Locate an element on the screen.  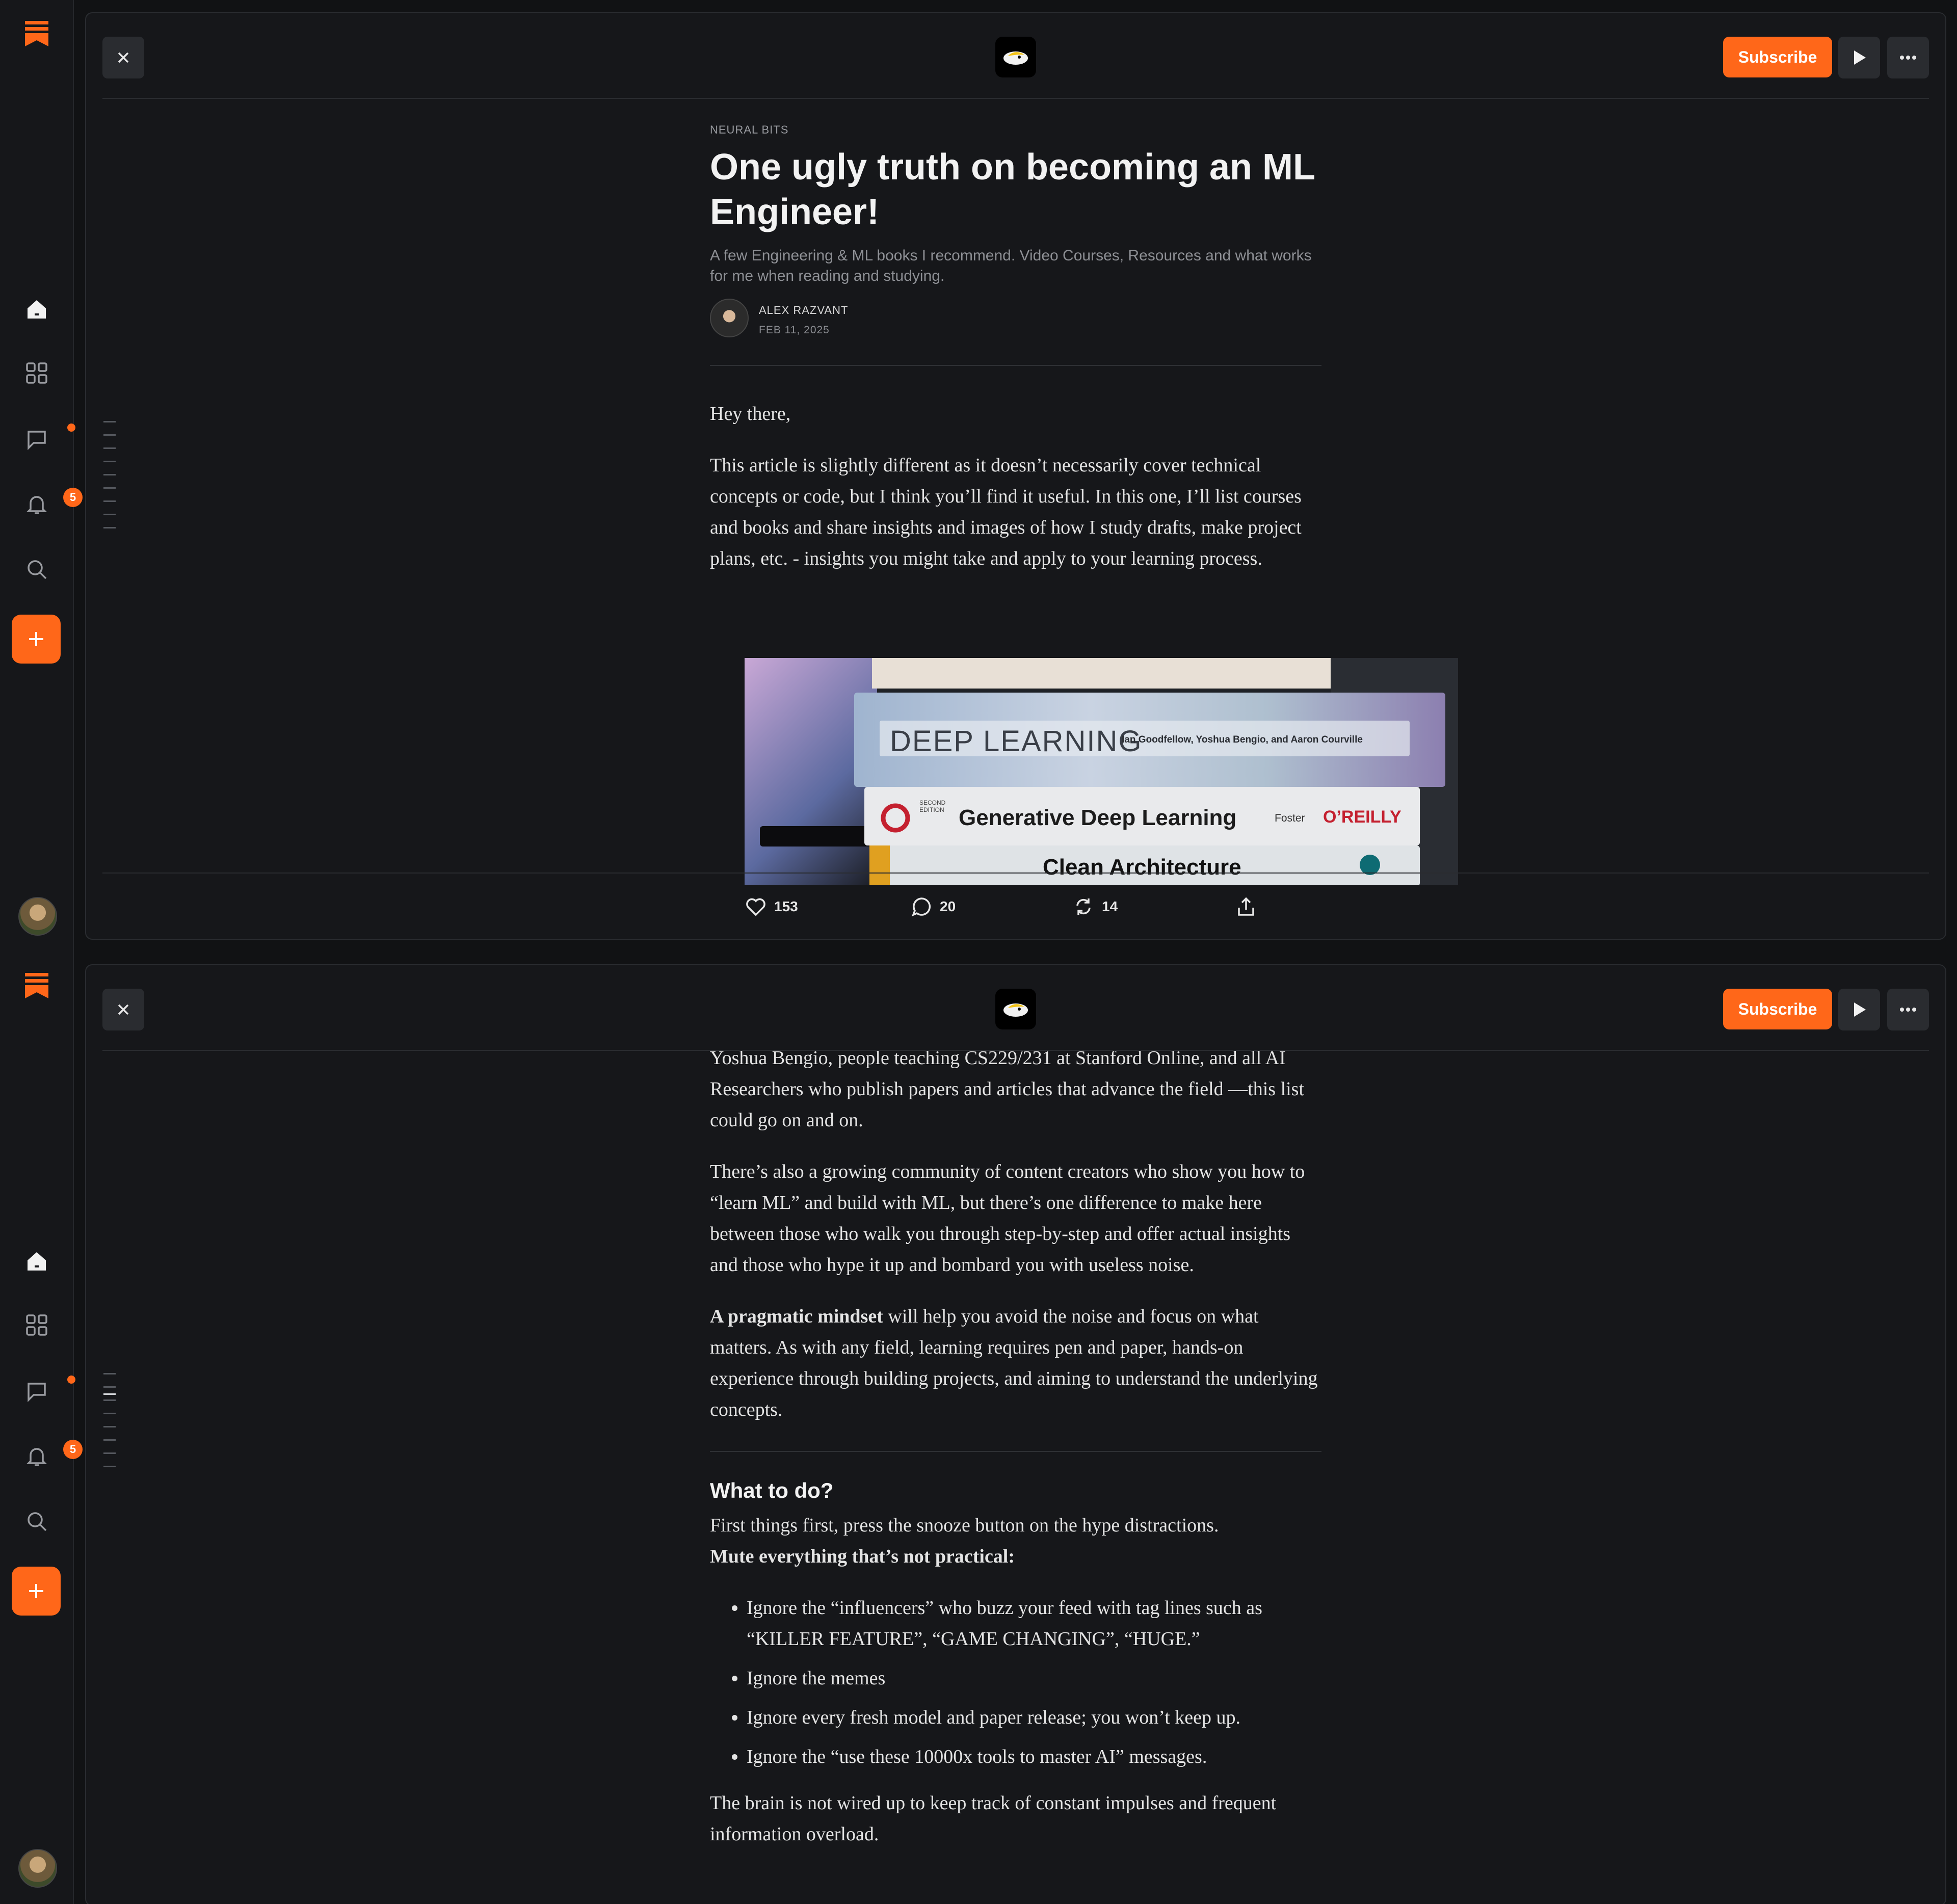
share-button is located at coordinates (1250, 906).